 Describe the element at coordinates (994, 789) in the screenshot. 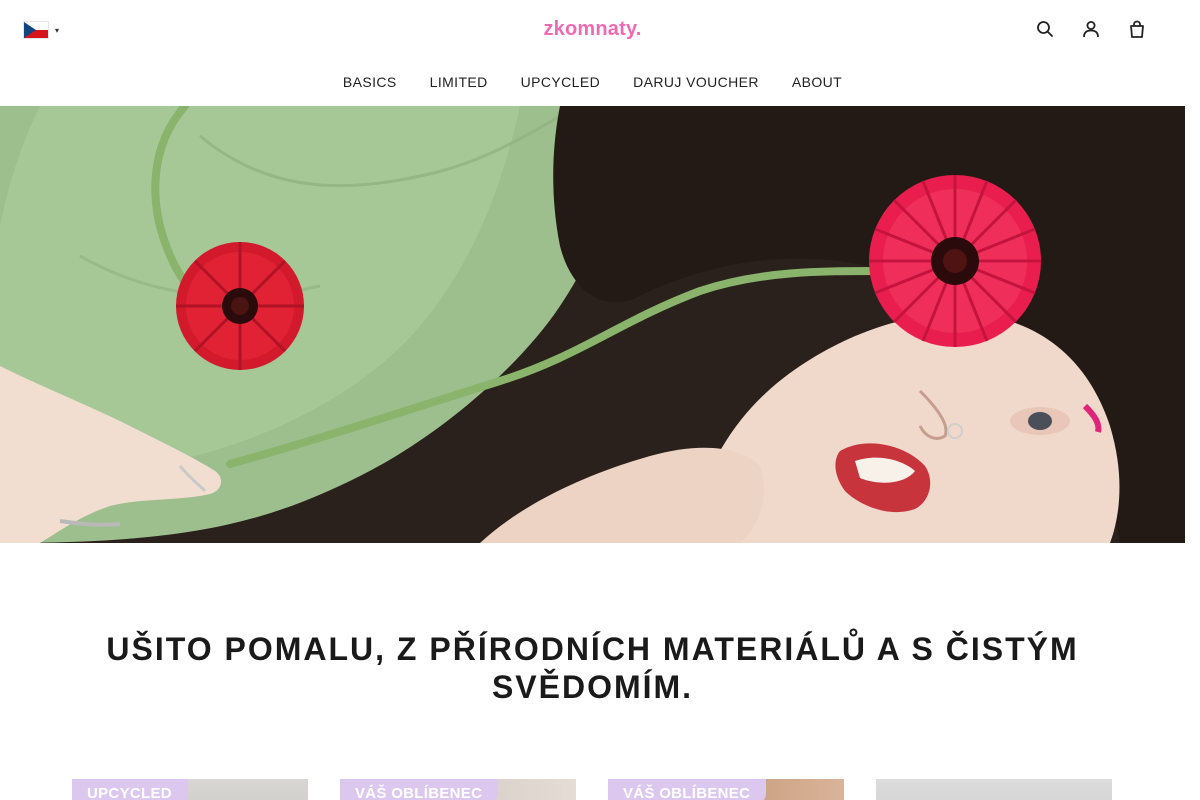

I see `product-card` at that location.